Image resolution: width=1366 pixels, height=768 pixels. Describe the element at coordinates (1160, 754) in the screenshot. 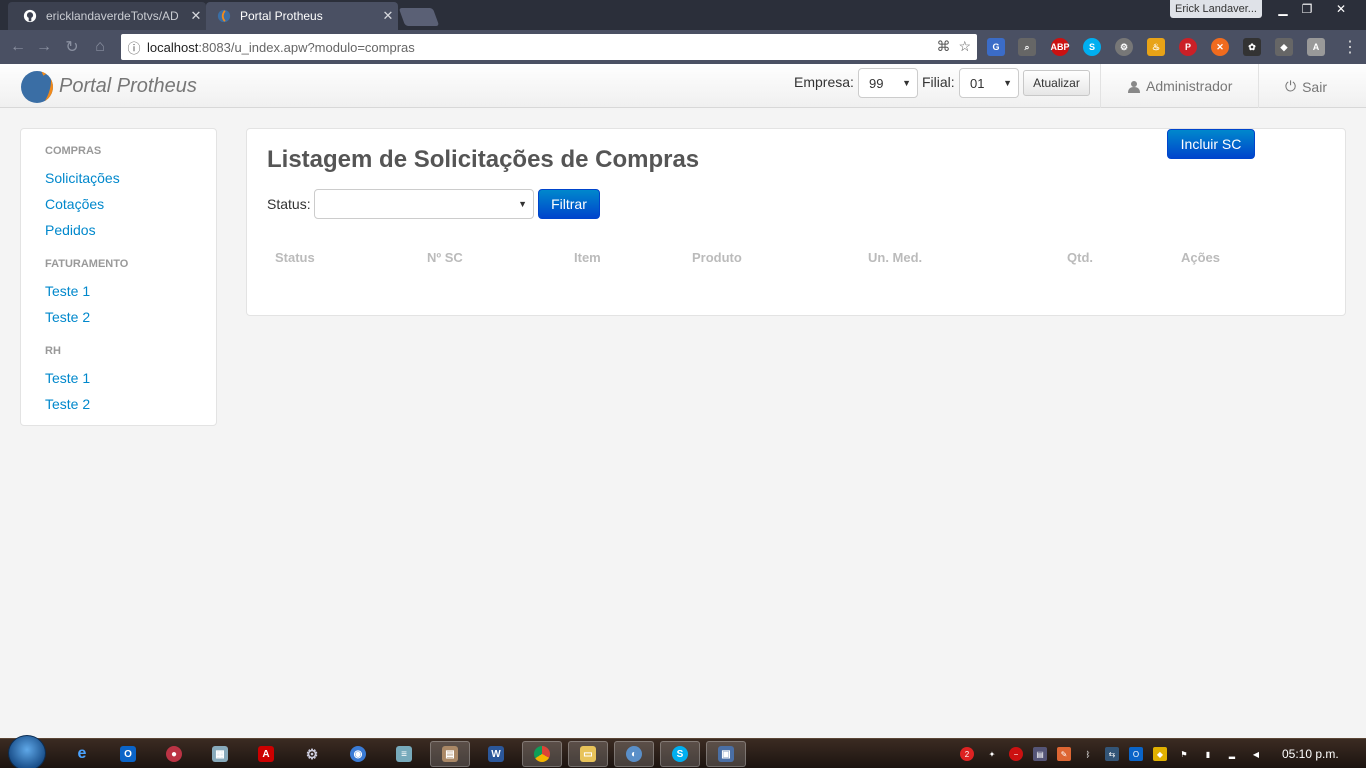

I see `security-icon: ◆` at that location.